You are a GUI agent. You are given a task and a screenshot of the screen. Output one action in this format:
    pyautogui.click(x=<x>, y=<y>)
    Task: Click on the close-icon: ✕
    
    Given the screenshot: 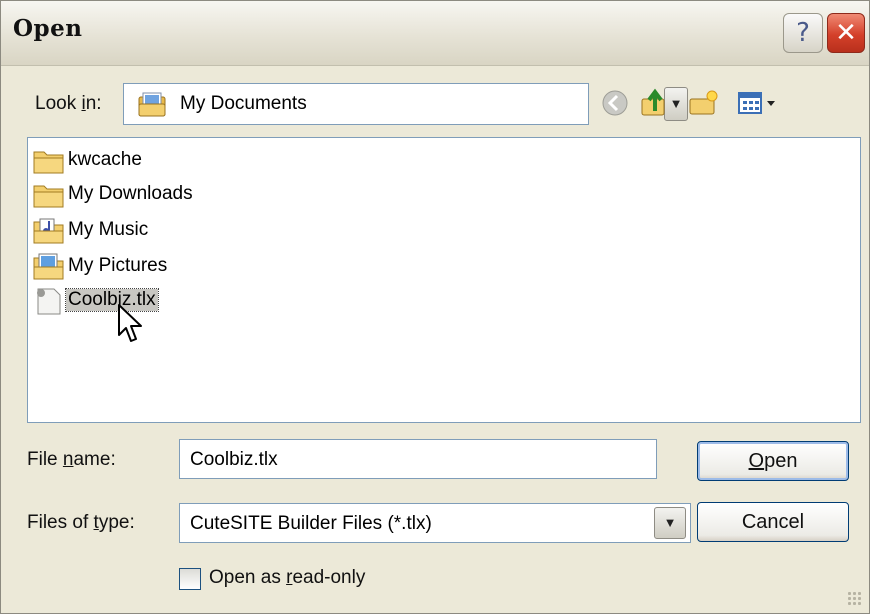 What is the action you would take?
    pyautogui.click(x=846, y=33)
    